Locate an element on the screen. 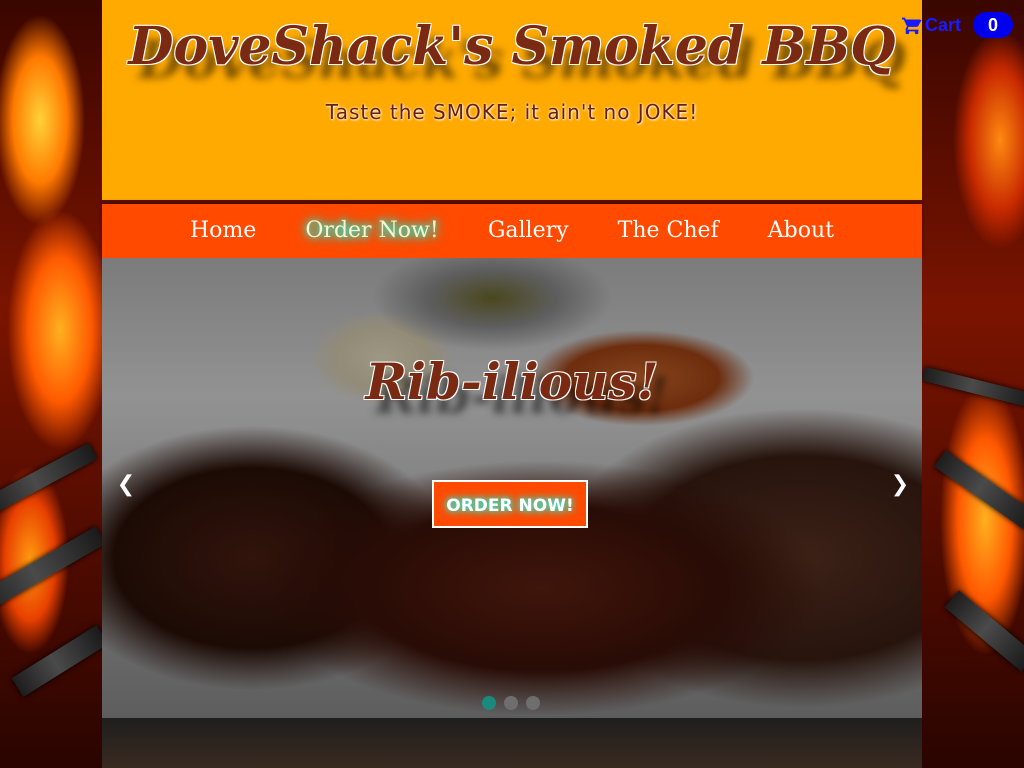 The height and width of the screenshot is (768, 1024). nav-the-chef: The Chef is located at coordinates (668, 231).